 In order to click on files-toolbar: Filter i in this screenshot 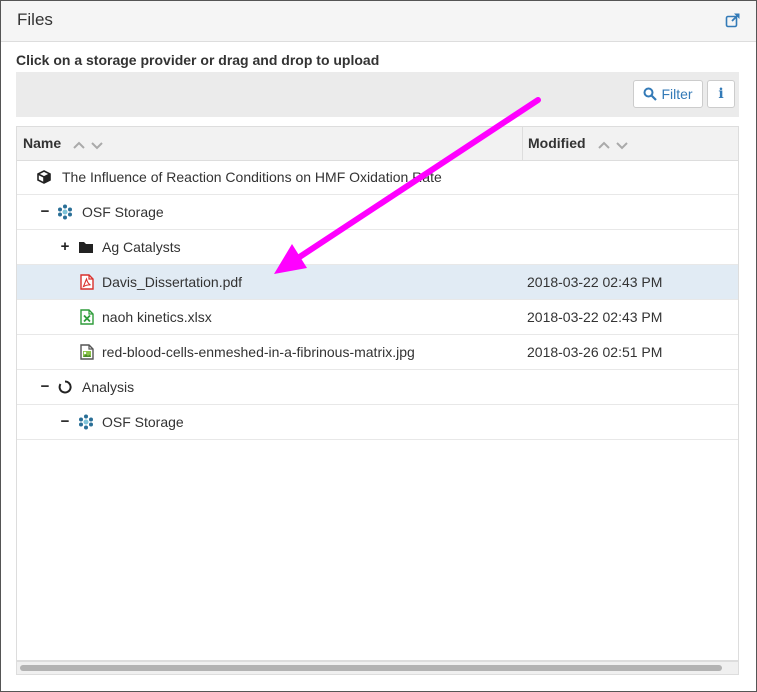, I will do `click(377, 94)`.